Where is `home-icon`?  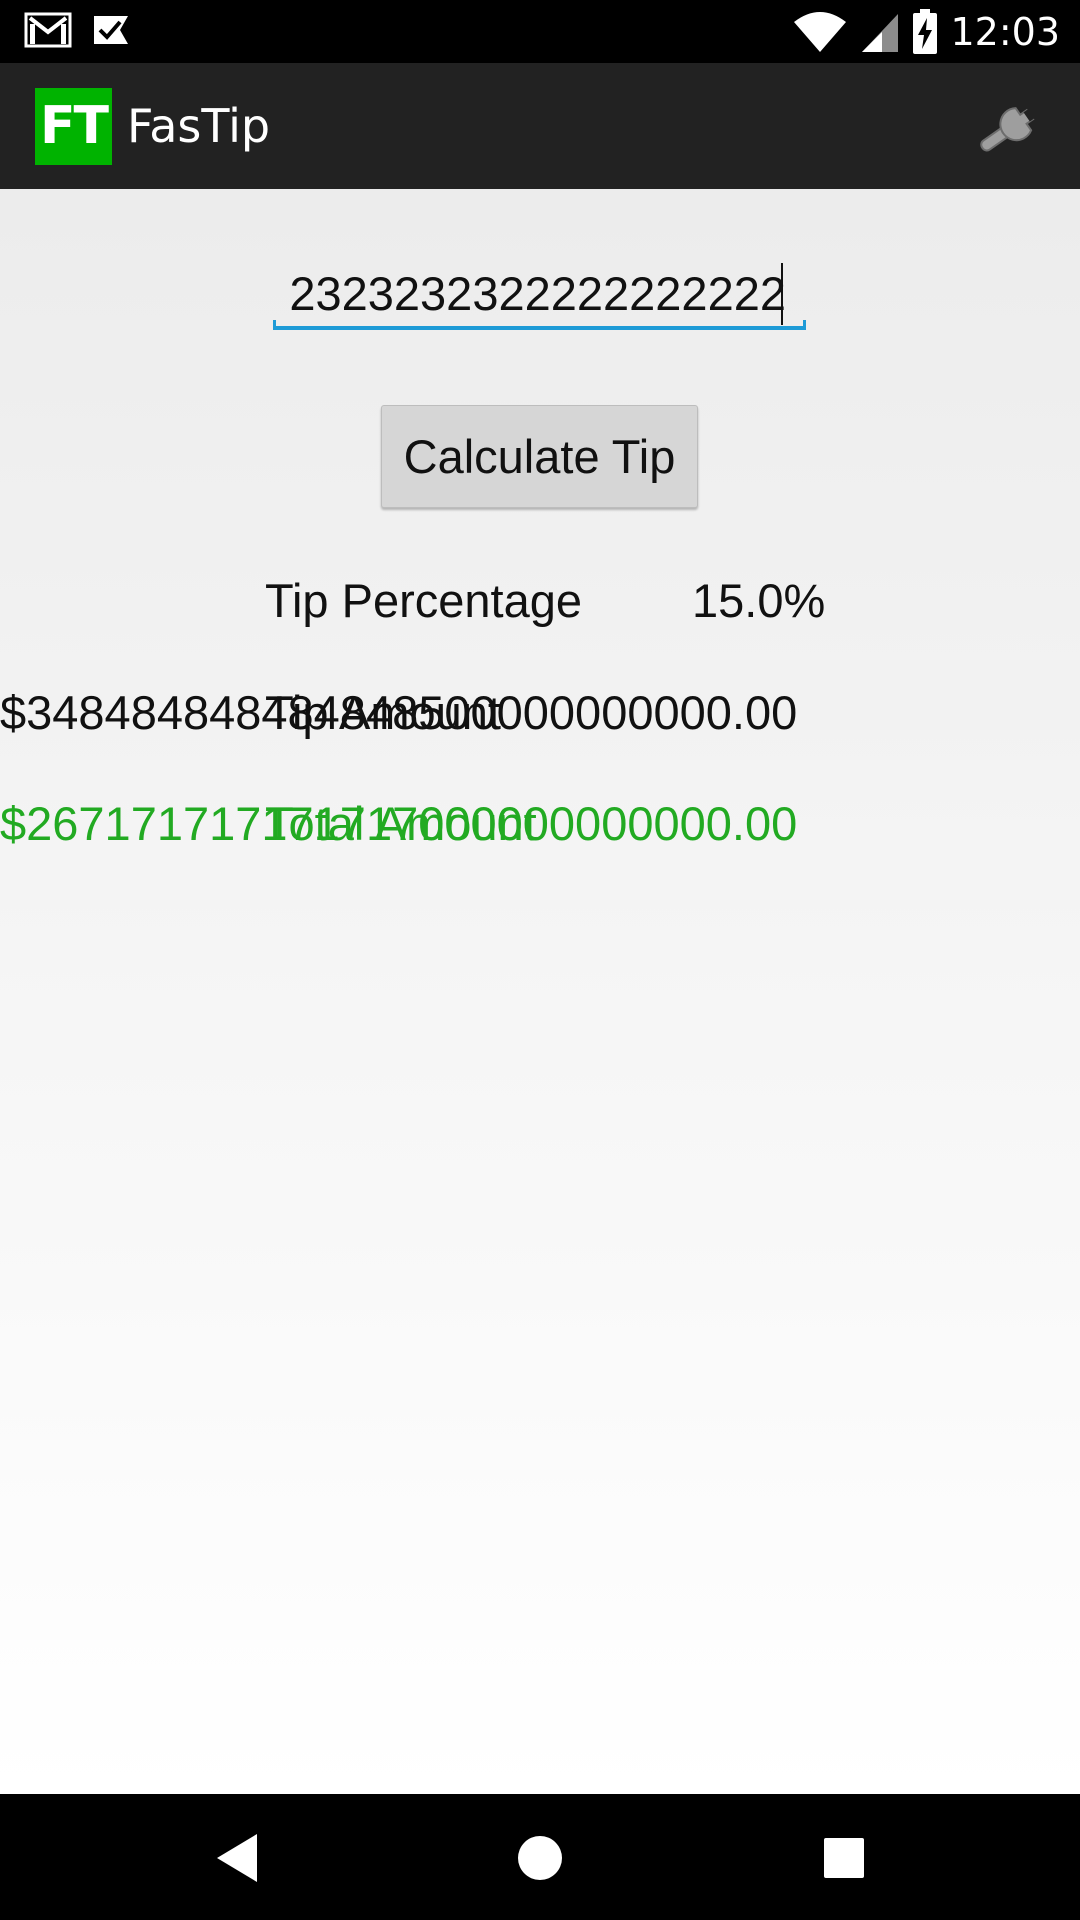
home-icon is located at coordinates (540, 1858).